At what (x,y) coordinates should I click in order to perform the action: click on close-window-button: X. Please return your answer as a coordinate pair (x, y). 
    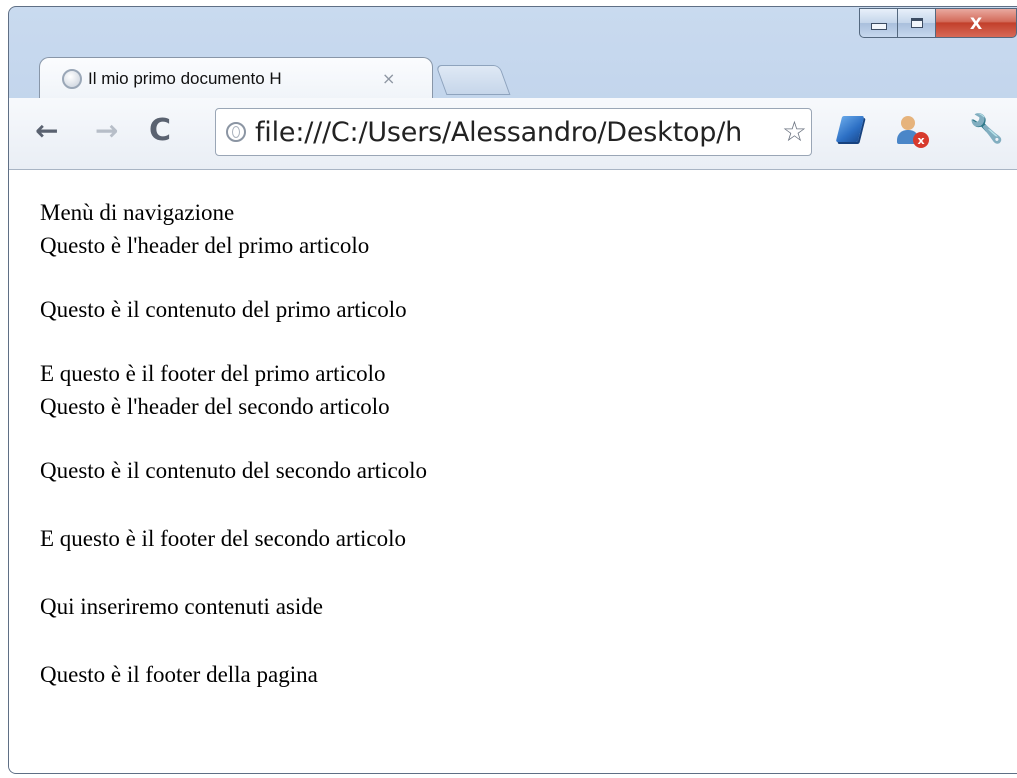
    Looking at the image, I should click on (976, 23).